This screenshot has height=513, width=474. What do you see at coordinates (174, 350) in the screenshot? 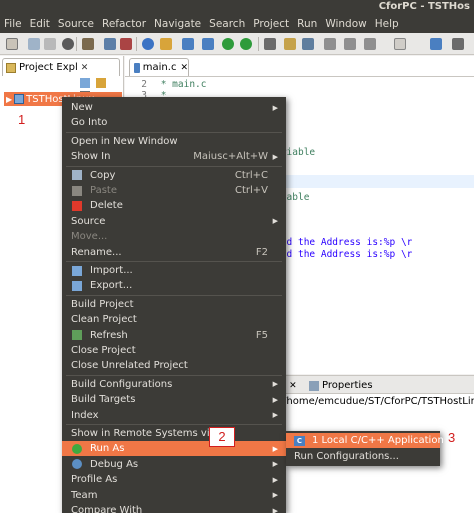
I see `menu-item-close-project: Close Project` at bounding box center [174, 350].